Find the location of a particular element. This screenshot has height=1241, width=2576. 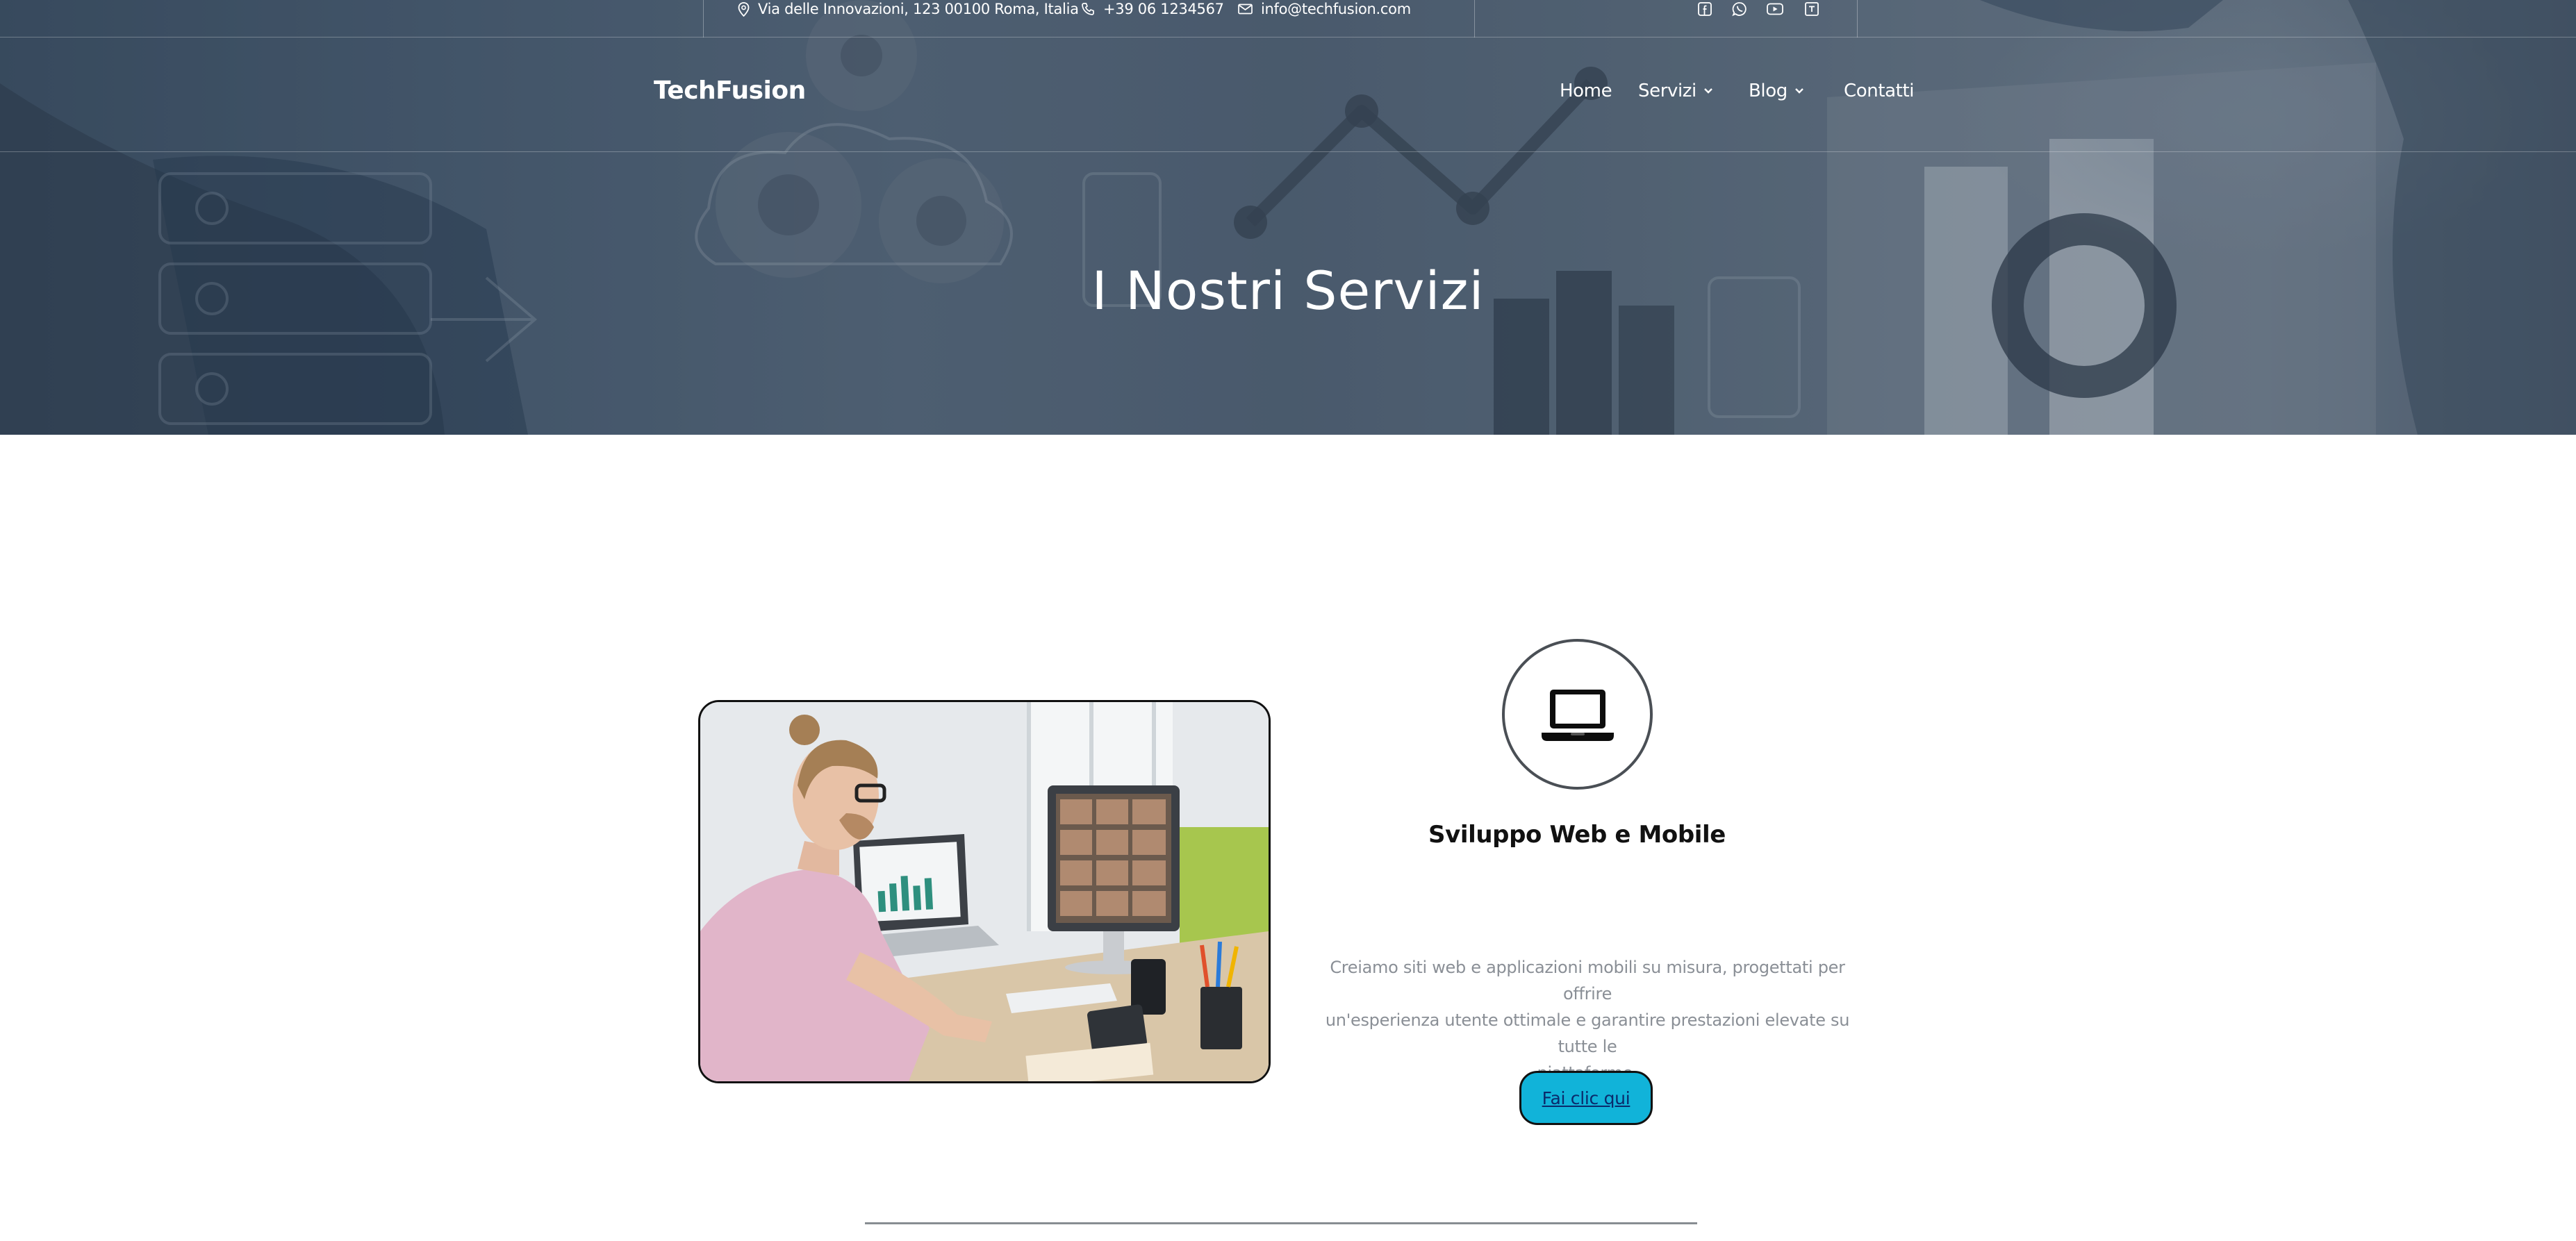

service-title: Sviluppo Web e Mobile is located at coordinates (1577, 835).